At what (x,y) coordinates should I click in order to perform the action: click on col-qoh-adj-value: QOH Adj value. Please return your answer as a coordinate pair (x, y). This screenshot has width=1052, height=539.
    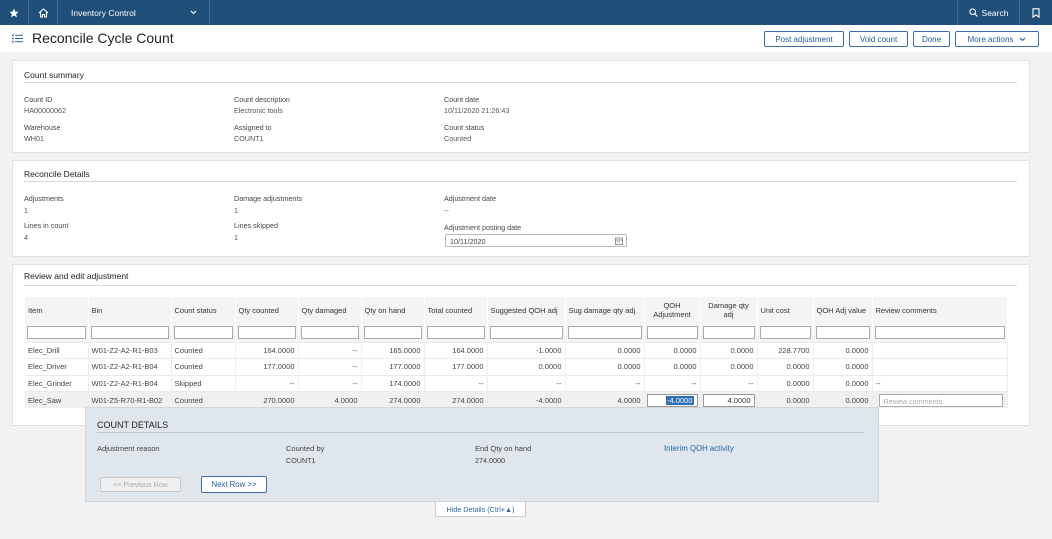
    Looking at the image, I should click on (843, 310).